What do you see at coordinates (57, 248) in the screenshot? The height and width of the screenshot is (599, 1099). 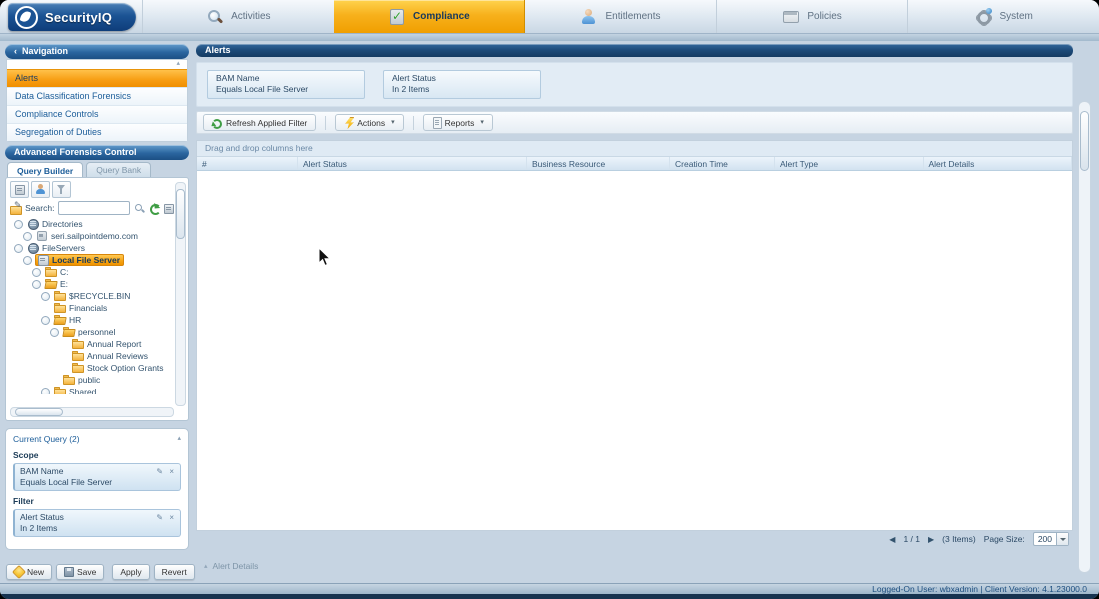 I see `tree-item-body: FileServers` at bounding box center [57, 248].